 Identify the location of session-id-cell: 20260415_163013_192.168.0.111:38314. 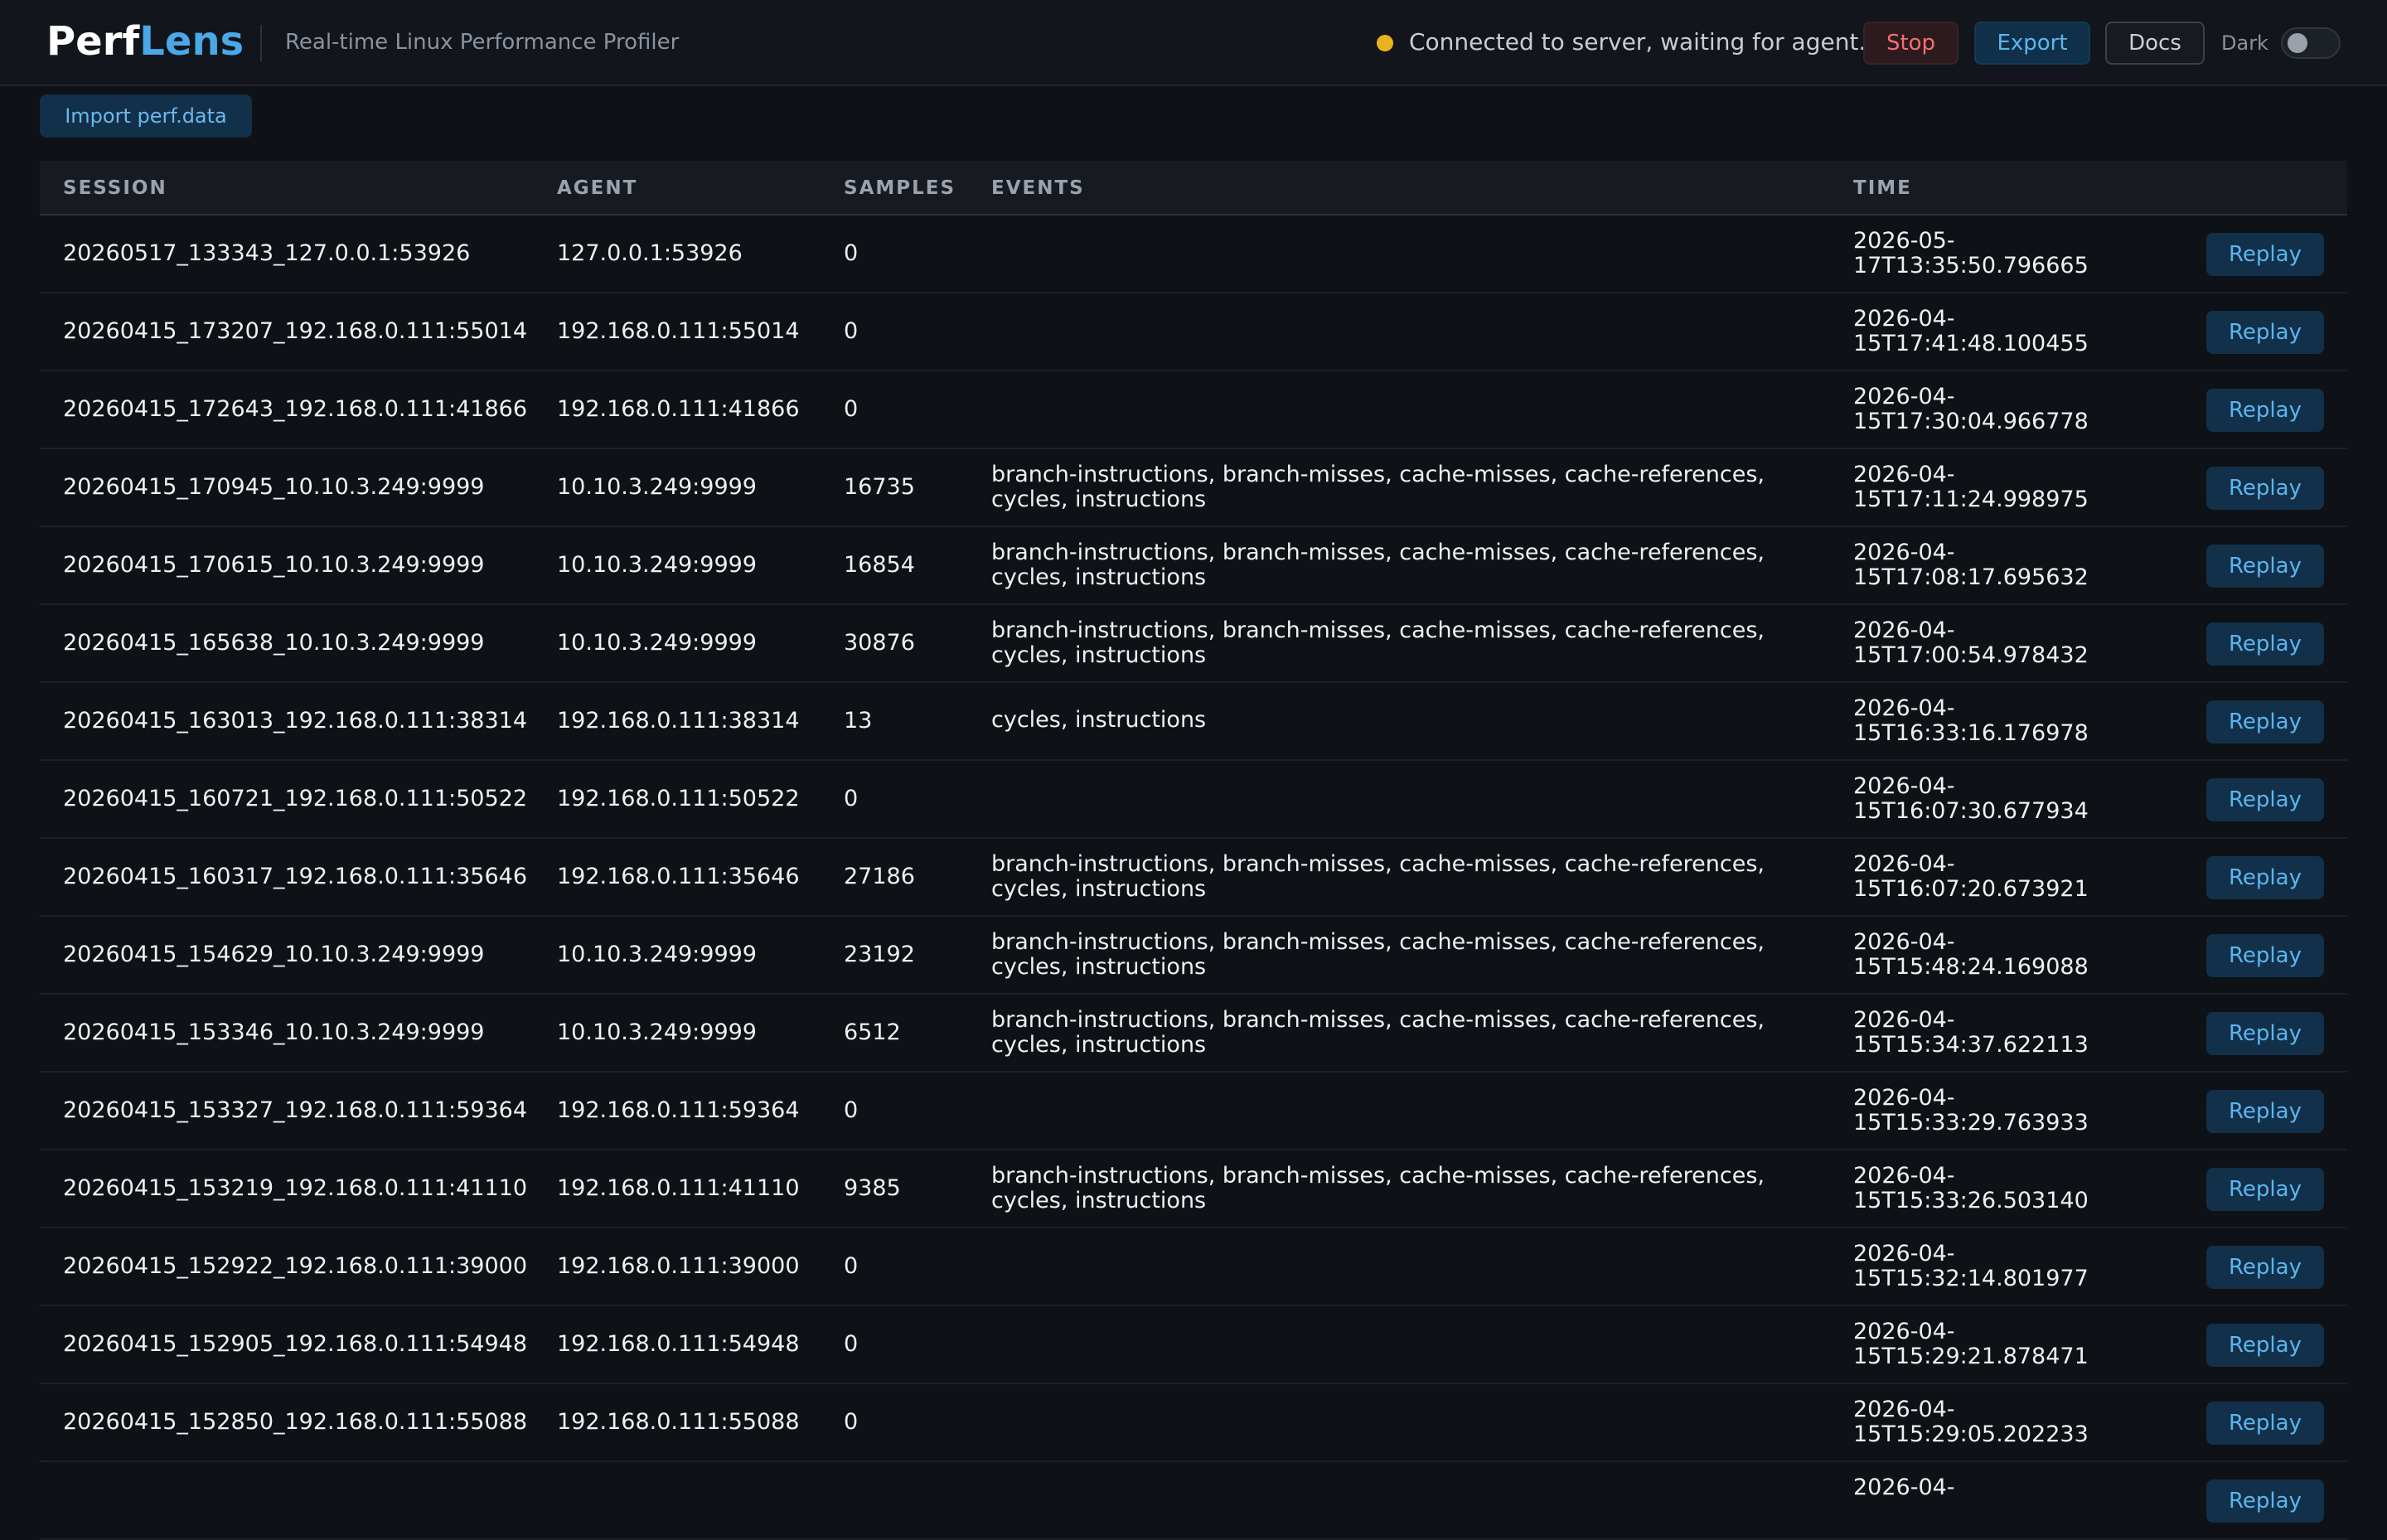
(295, 721).